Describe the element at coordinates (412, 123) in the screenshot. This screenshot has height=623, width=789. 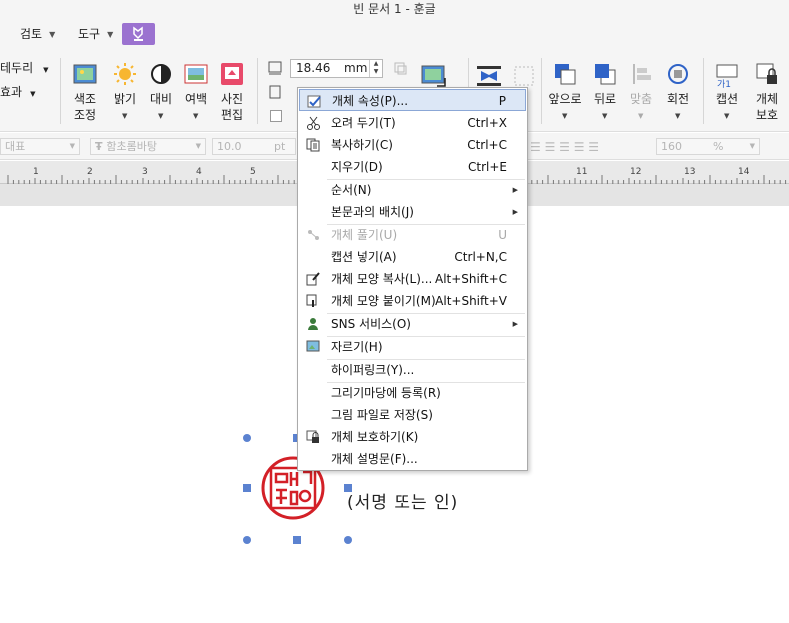
I see `ctx-cut: 오려 두기(T) Ctrl+X` at that location.